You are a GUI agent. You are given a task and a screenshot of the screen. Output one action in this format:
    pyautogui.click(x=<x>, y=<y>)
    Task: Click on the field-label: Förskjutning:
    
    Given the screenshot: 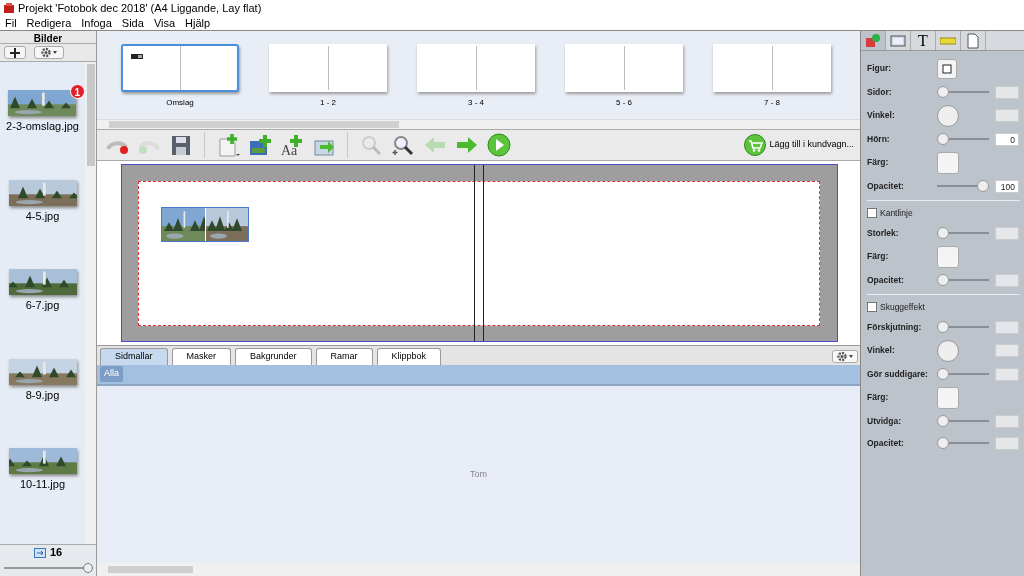 What is the action you would take?
    pyautogui.click(x=895, y=327)
    